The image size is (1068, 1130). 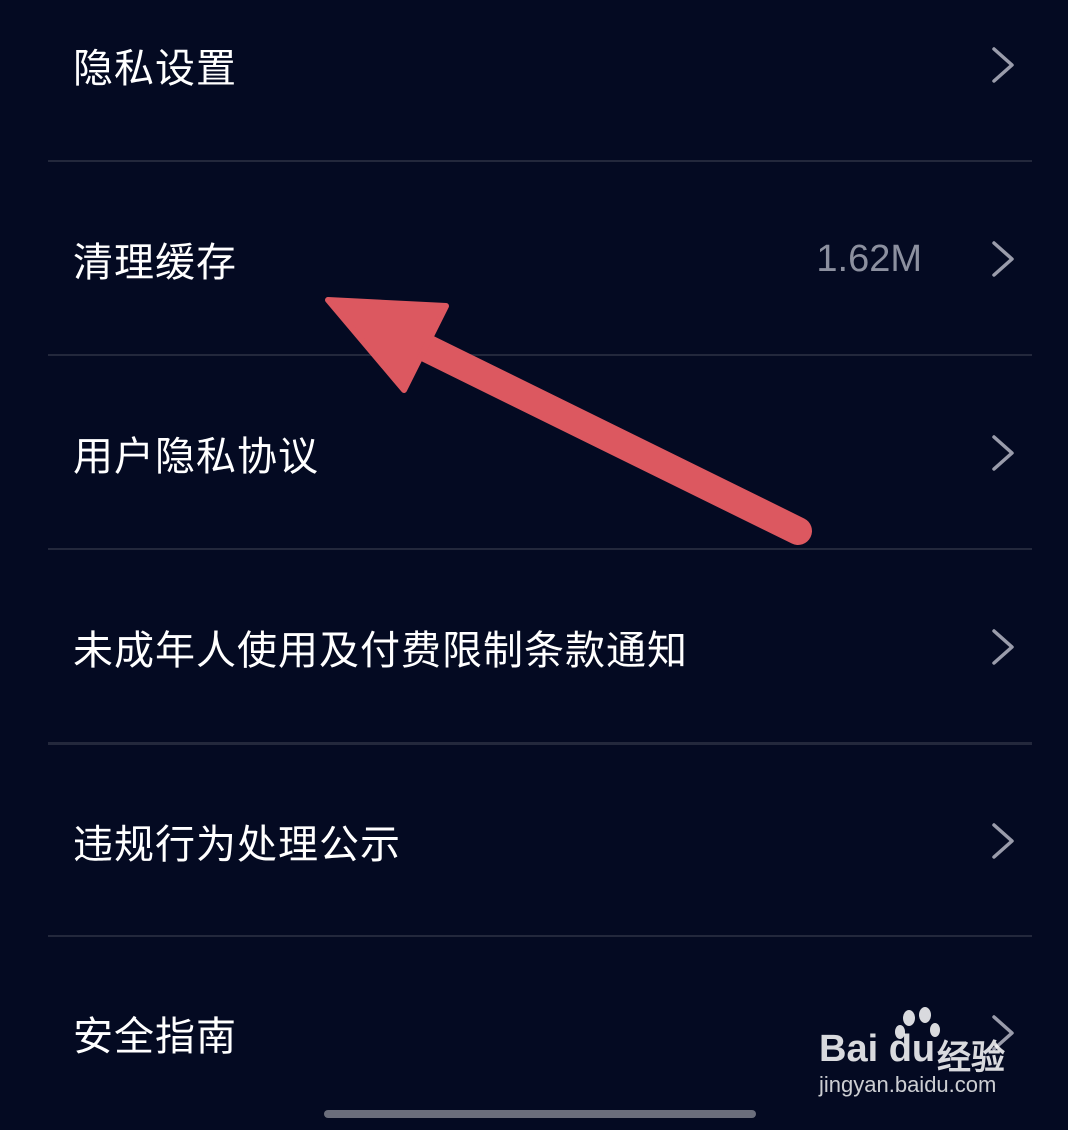 I want to click on settings-item-privacy-settings: 隐私设置, so click(x=540, y=81).